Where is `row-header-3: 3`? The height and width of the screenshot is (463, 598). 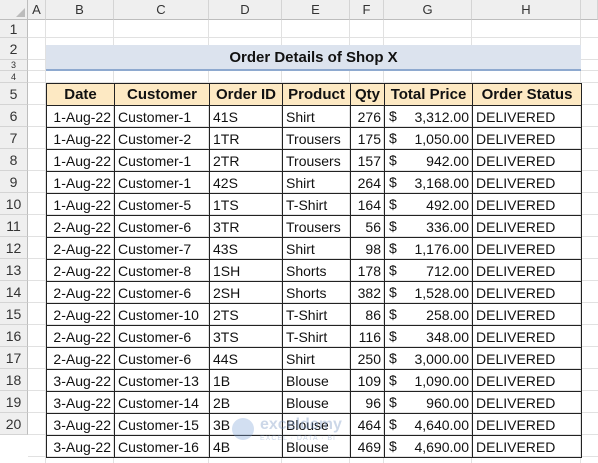
row-header-3: 3 is located at coordinates (14, 65).